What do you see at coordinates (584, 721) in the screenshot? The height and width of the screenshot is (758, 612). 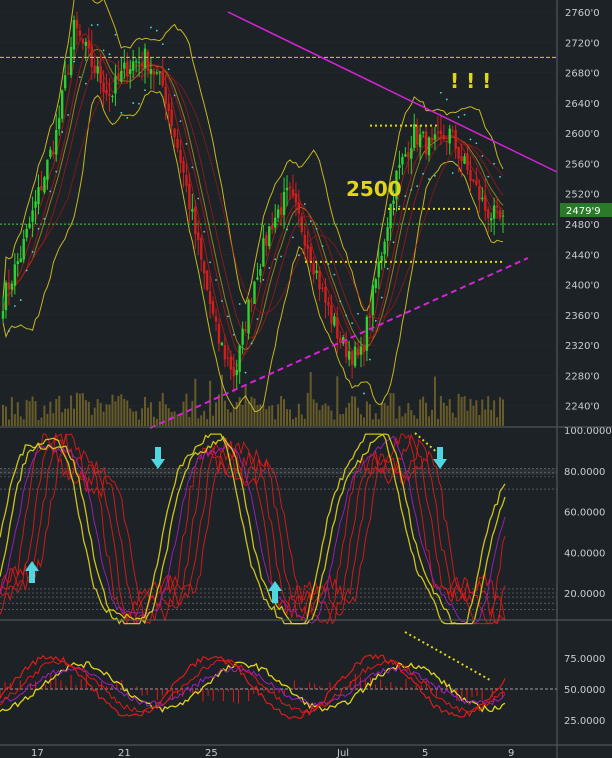 I see `osc-tick-label: 25.0000` at bounding box center [584, 721].